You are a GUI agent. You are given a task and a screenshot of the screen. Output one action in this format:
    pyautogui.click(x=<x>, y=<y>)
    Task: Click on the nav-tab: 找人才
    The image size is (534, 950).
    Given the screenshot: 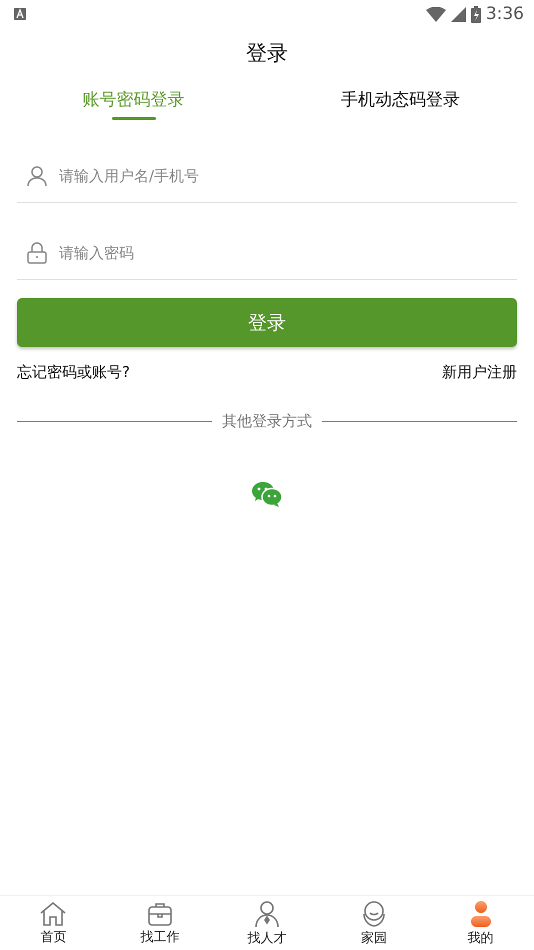 What is the action you would take?
    pyautogui.click(x=267, y=923)
    